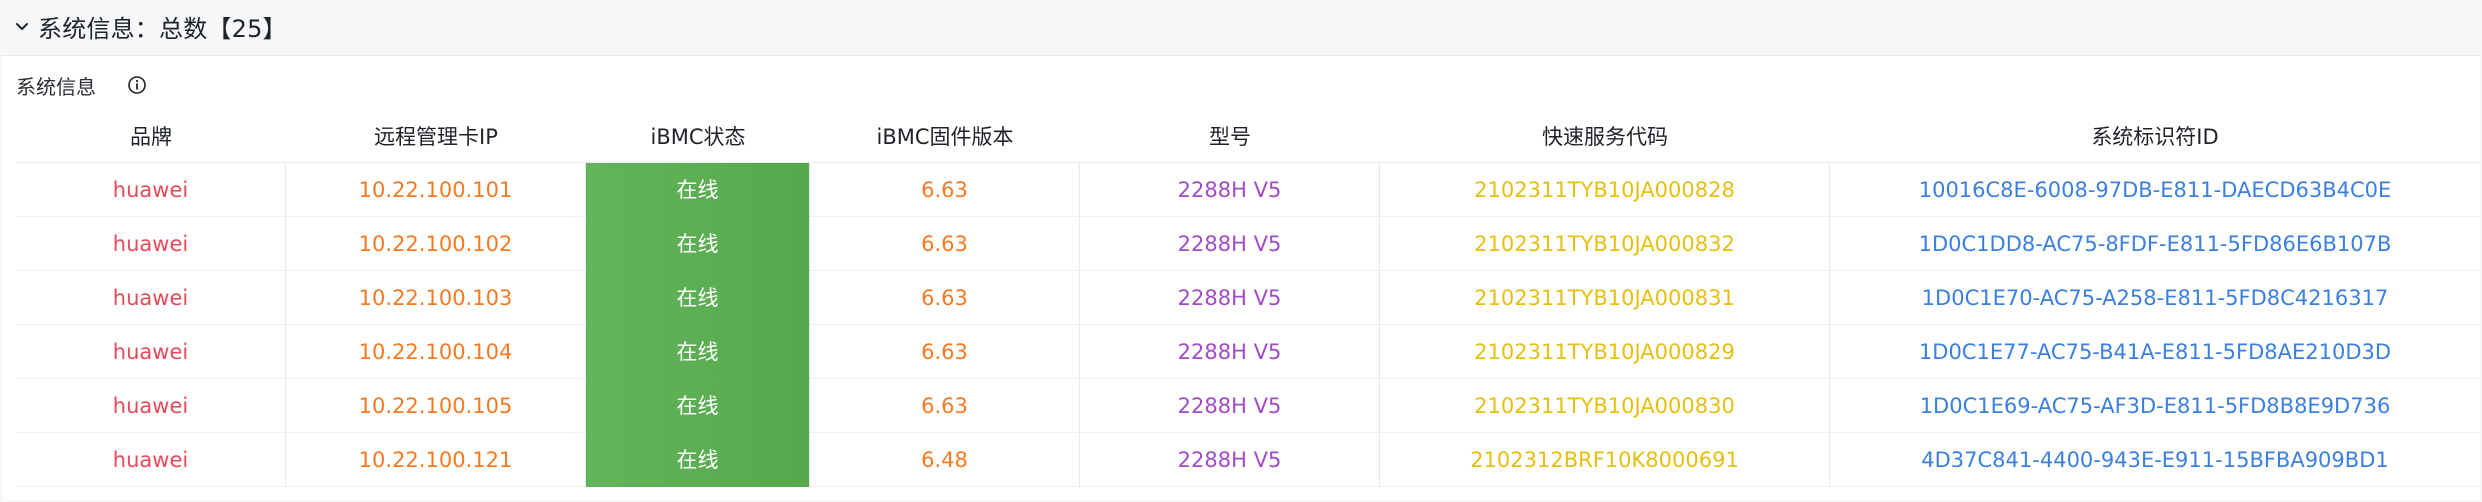 This screenshot has width=2482, height=502. What do you see at coordinates (1230, 136) in the screenshot?
I see `column-header-model: 型号` at bounding box center [1230, 136].